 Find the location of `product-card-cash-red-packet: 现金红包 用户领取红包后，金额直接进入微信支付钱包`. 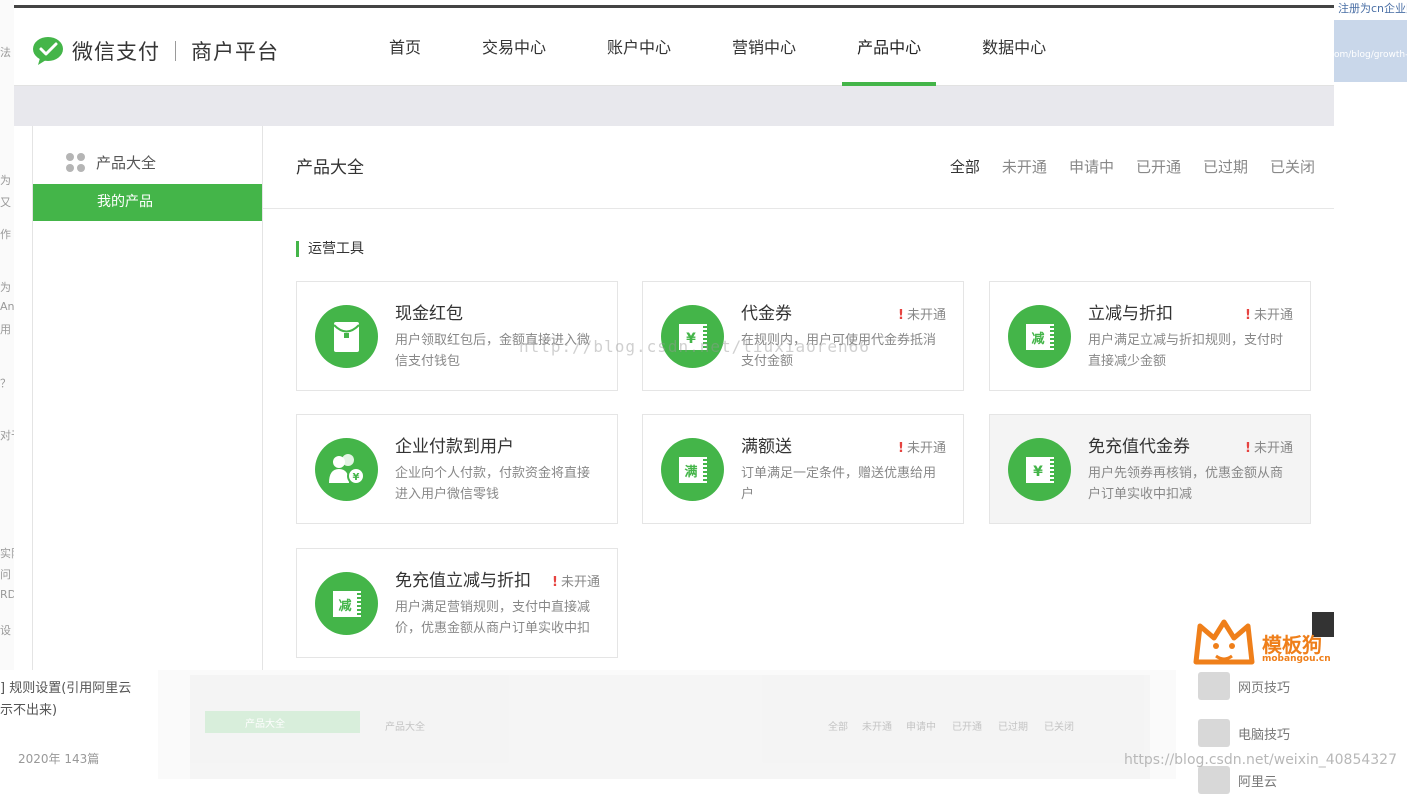

product-card-cash-red-packet: 现金红包 用户领取红包后，金额直接进入微信支付钱包 is located at coordinates (457, 336).